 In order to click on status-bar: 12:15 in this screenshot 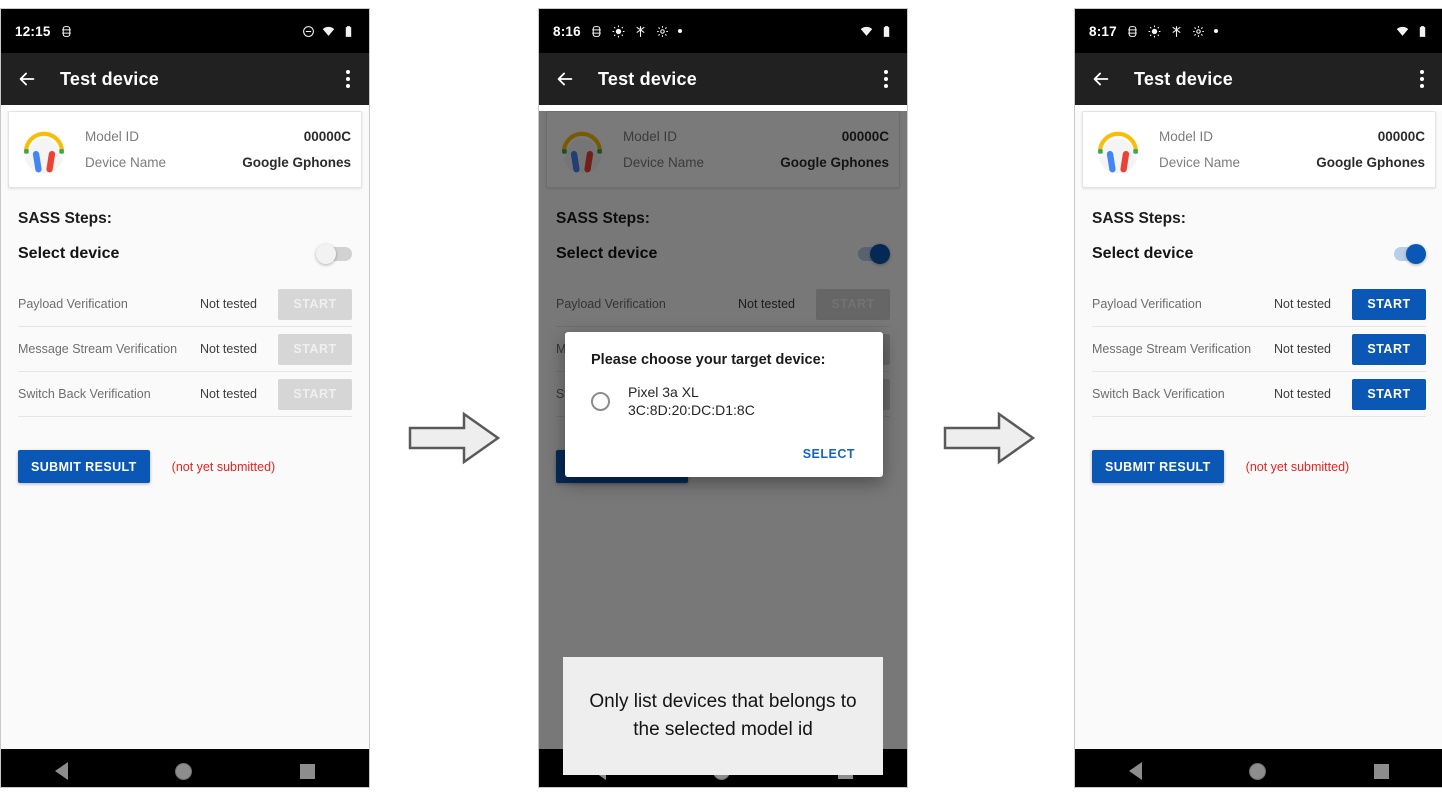, I will do `click(185, 31)`.